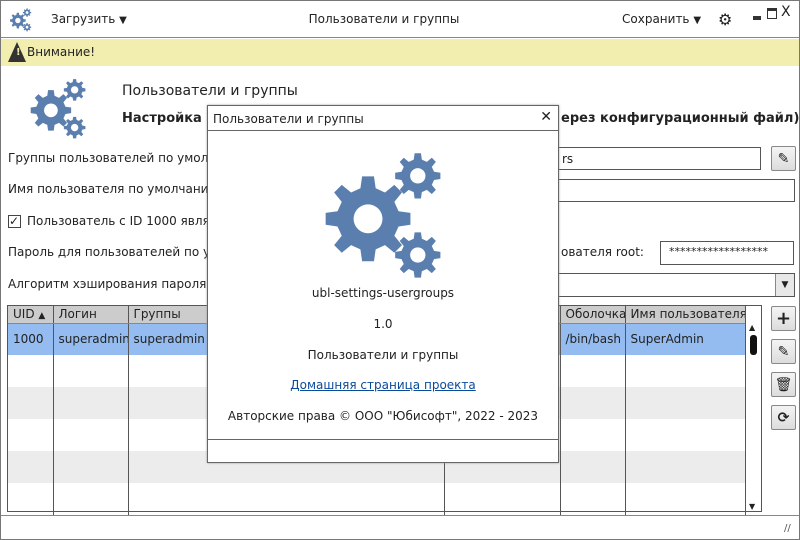  What do you see at coordinates (753, 417) in the screenshot?
I see `table-scrollbar: ▲ ▼` at bounding box center [753, 417].